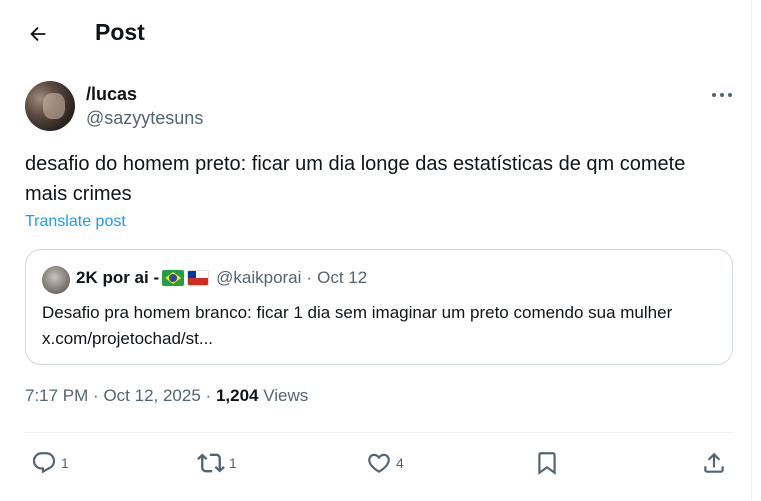  I want to click on reply-icon, so click(44, 463).